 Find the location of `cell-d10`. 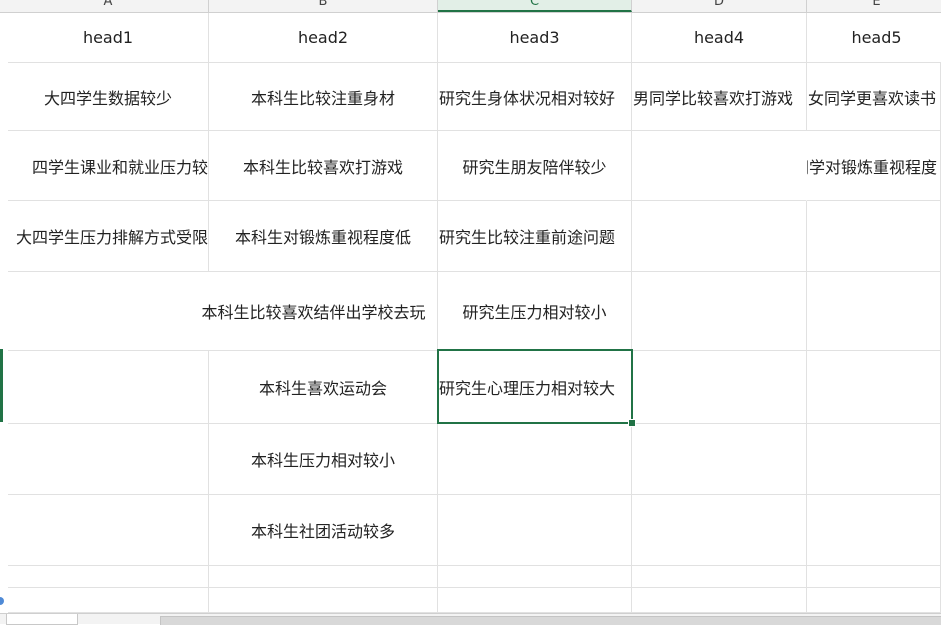

cell-d10 is located at coordinates (719, 600).